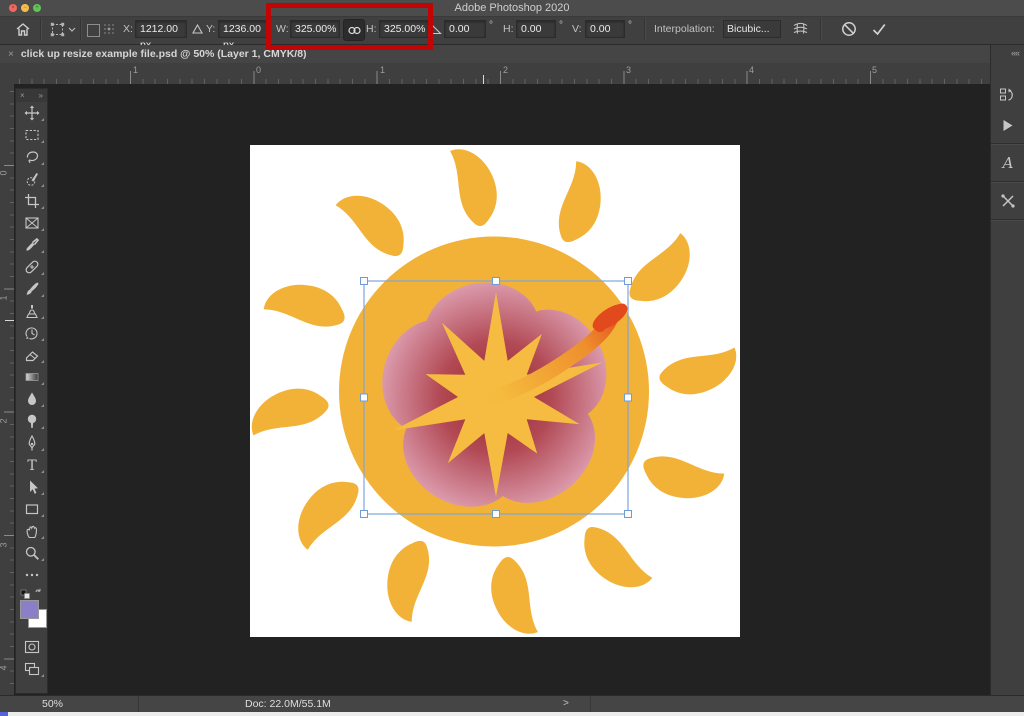 This screenshot has height=716, width=1024. What do you see at coordinates (404, 29) in the screenshot?
I see `height-scale-field: 325.00%` at bounding box center [404, 29].